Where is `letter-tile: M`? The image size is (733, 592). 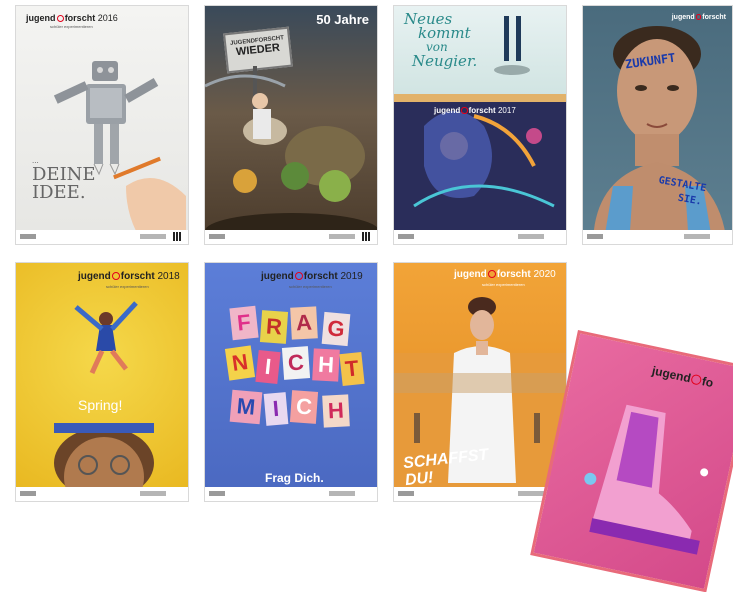 letter-tile: M is located at coordinates (246, 407).